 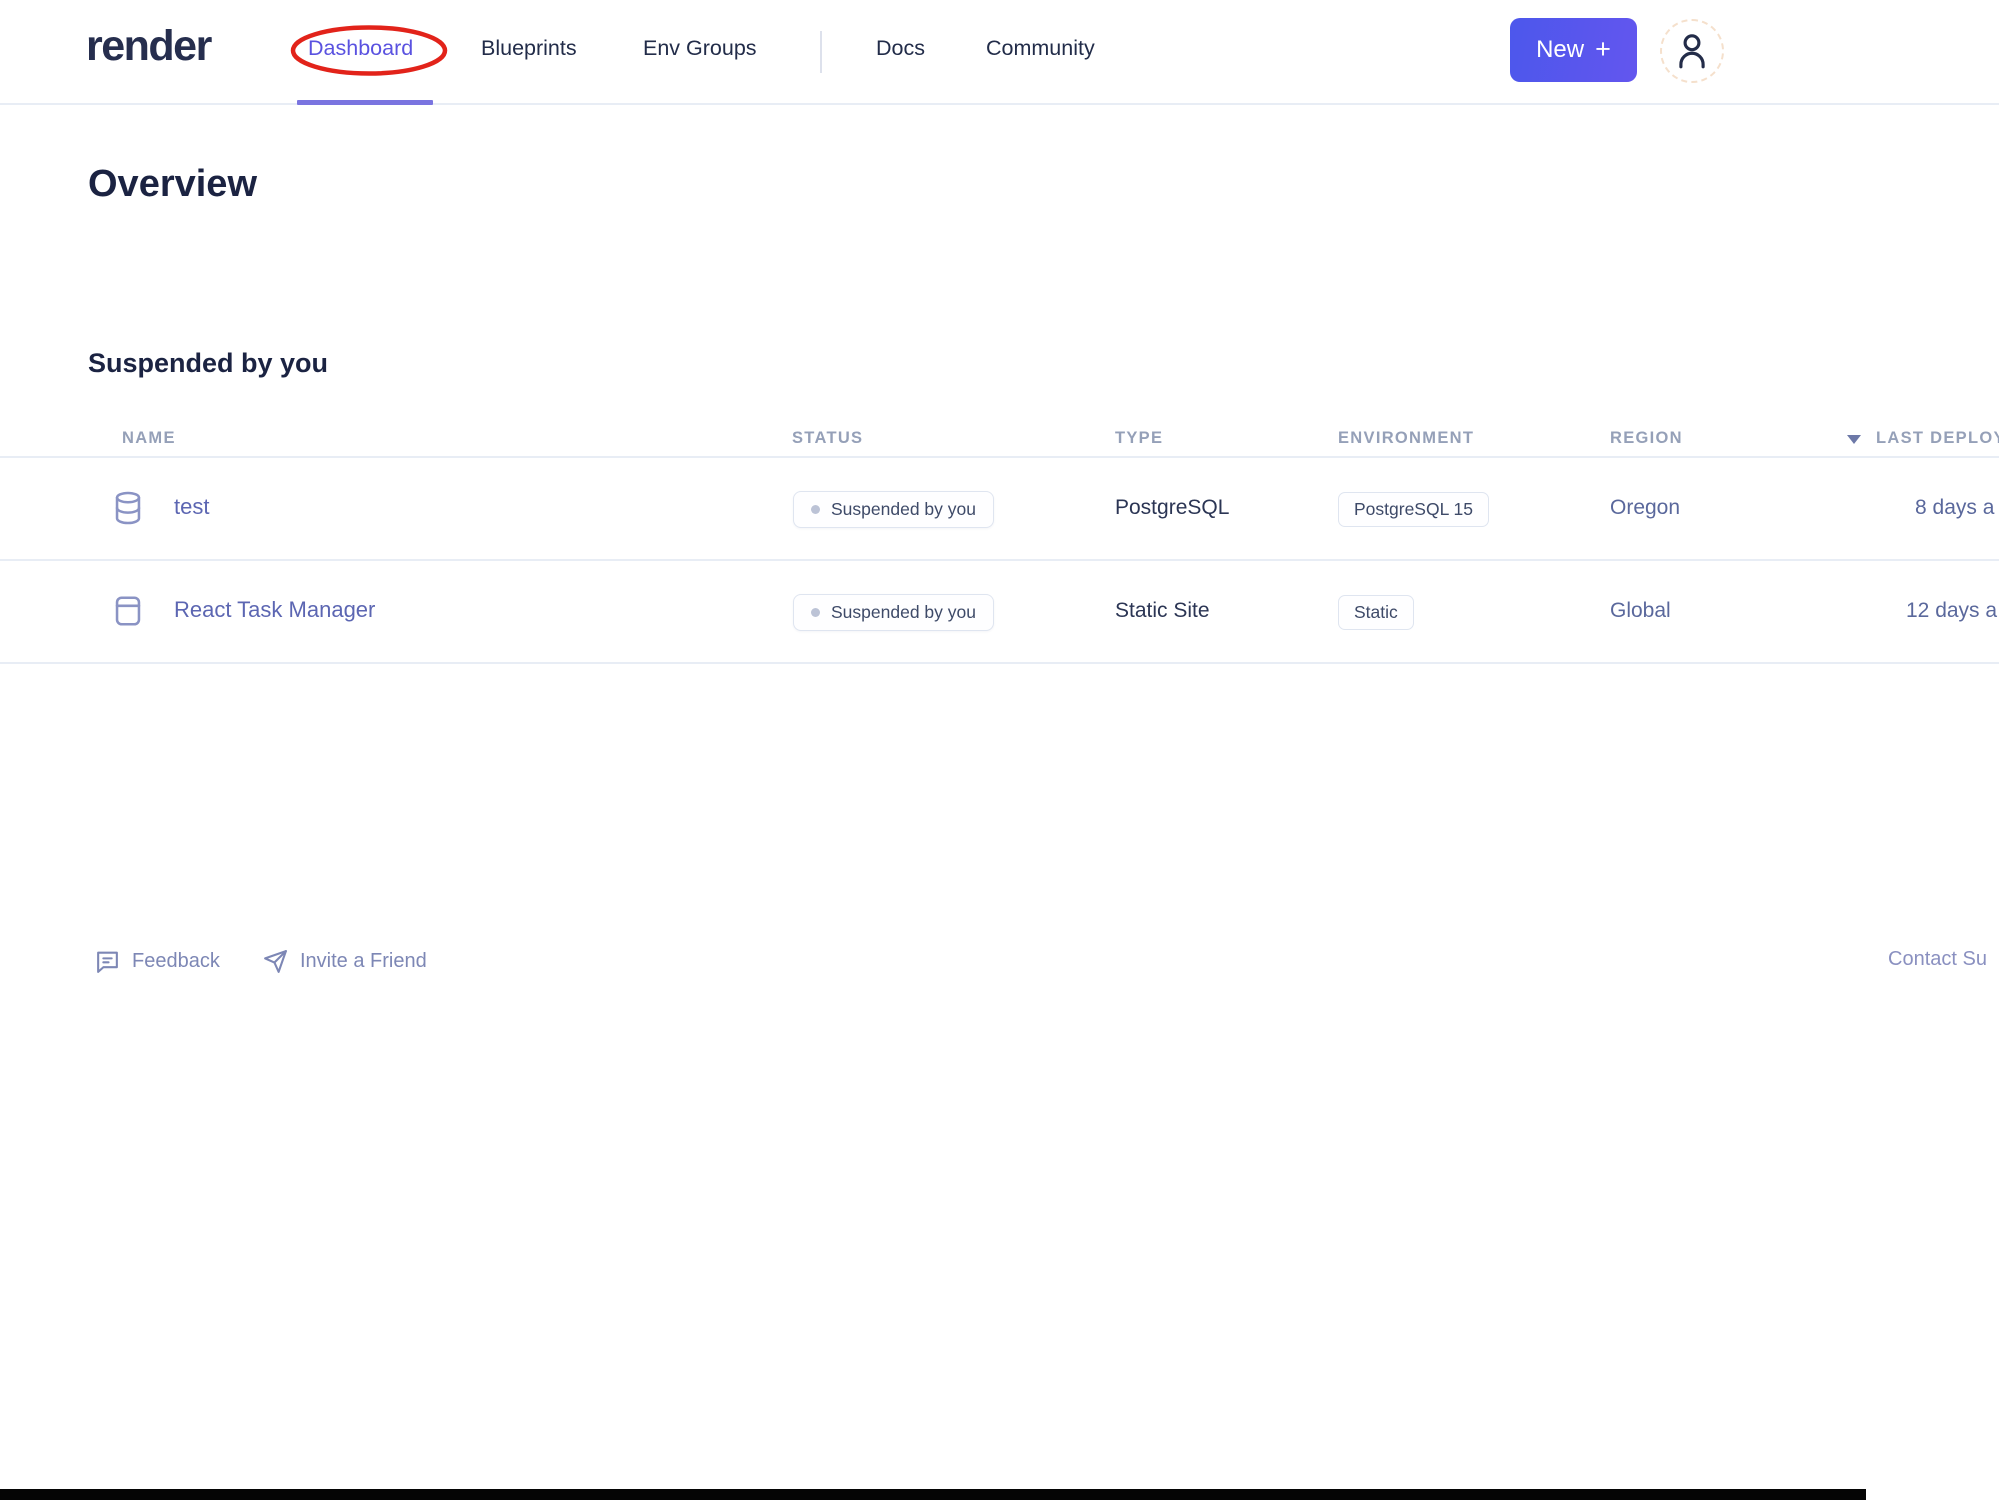 I want to click on nav-link-community: Community, so click(x=1040, y=48).